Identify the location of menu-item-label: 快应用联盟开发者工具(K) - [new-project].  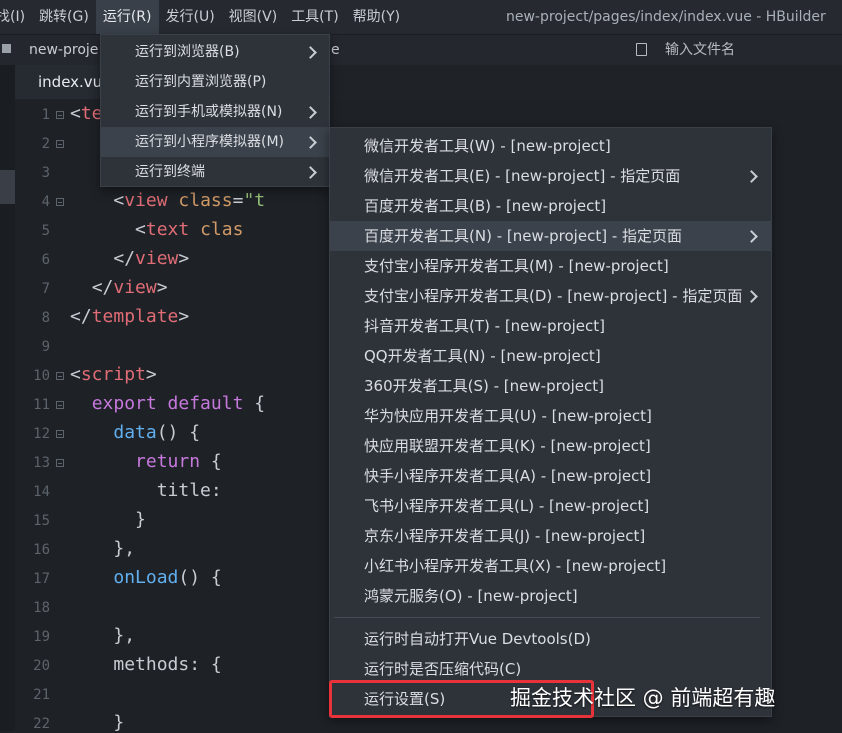
(507, 446).